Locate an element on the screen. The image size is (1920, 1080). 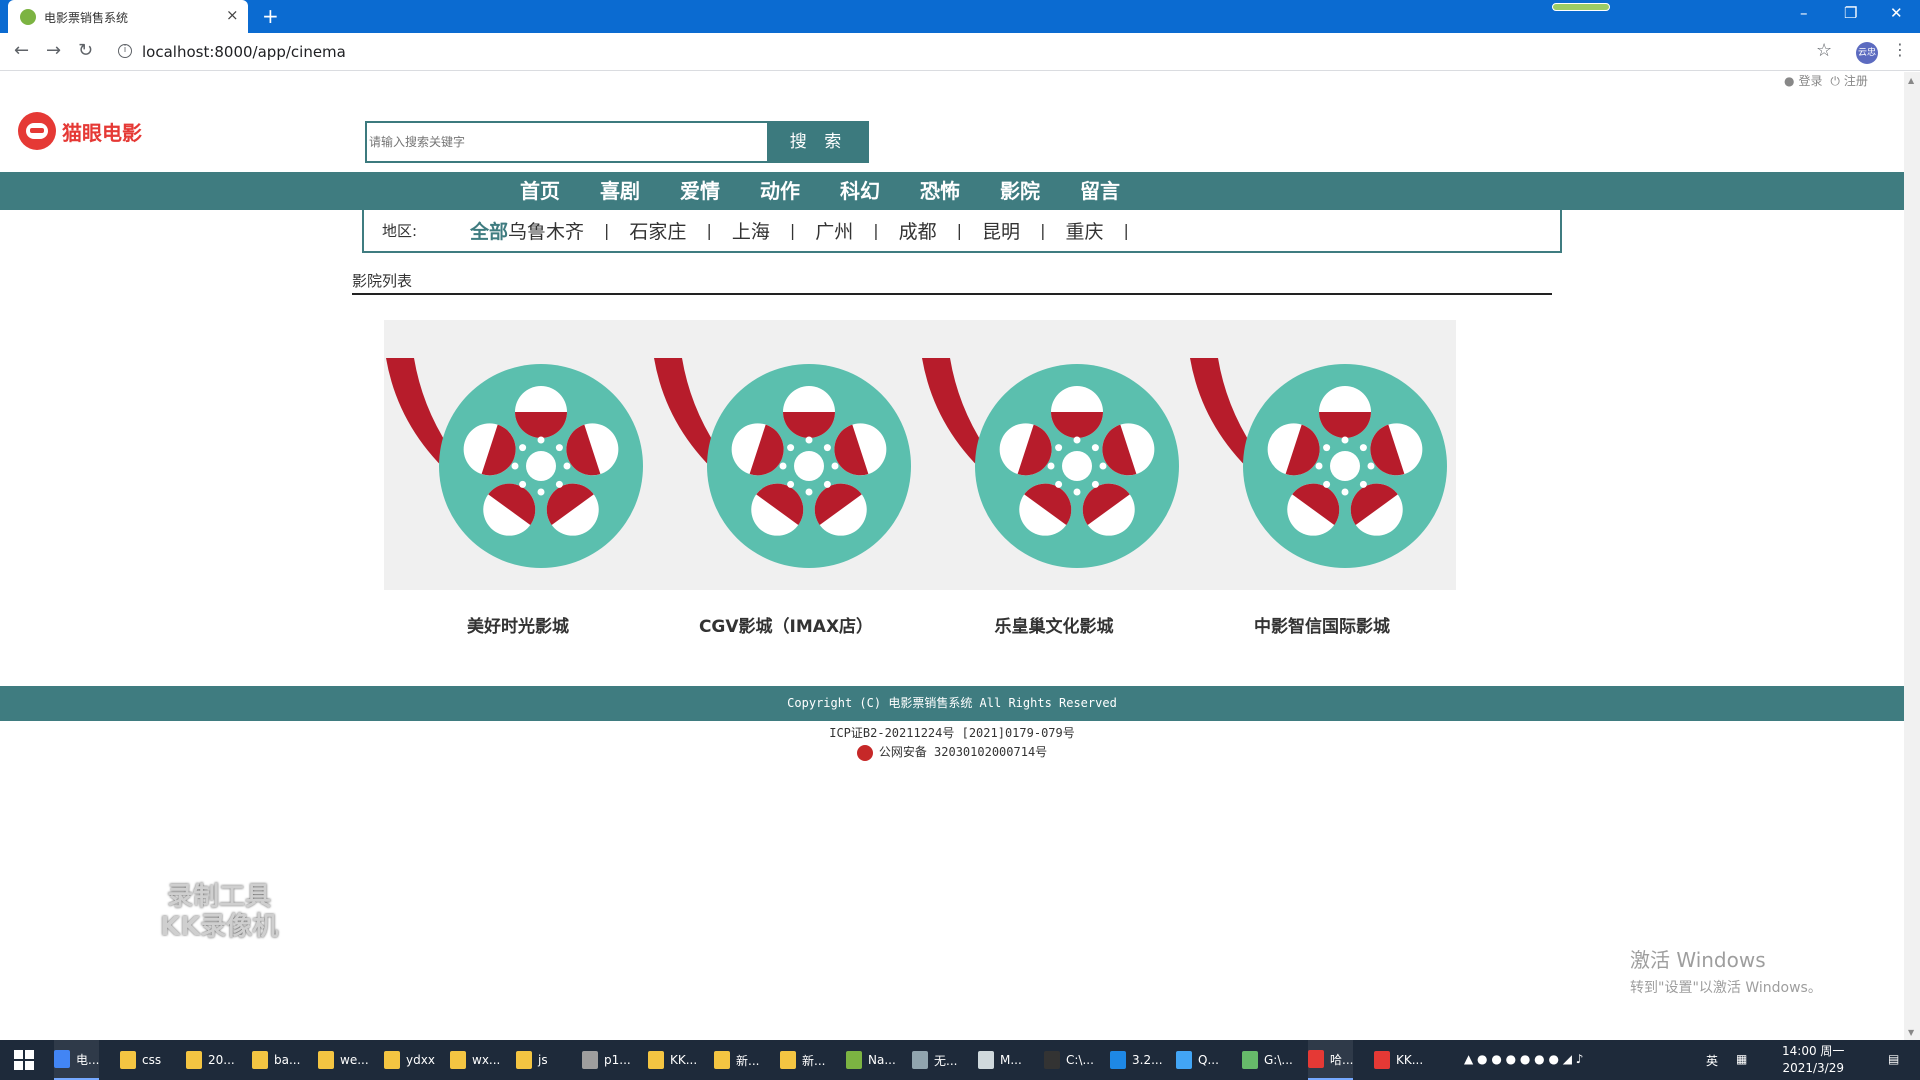
tab-title: 电影票销售系统 is located at coordinates (86, 18).